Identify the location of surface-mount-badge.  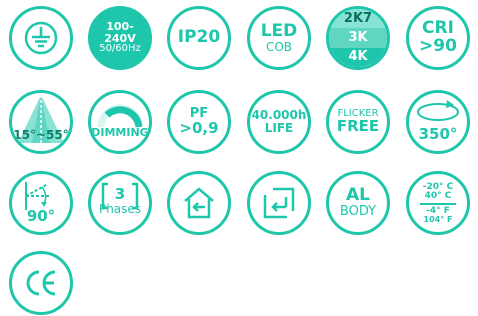
(279, 203).